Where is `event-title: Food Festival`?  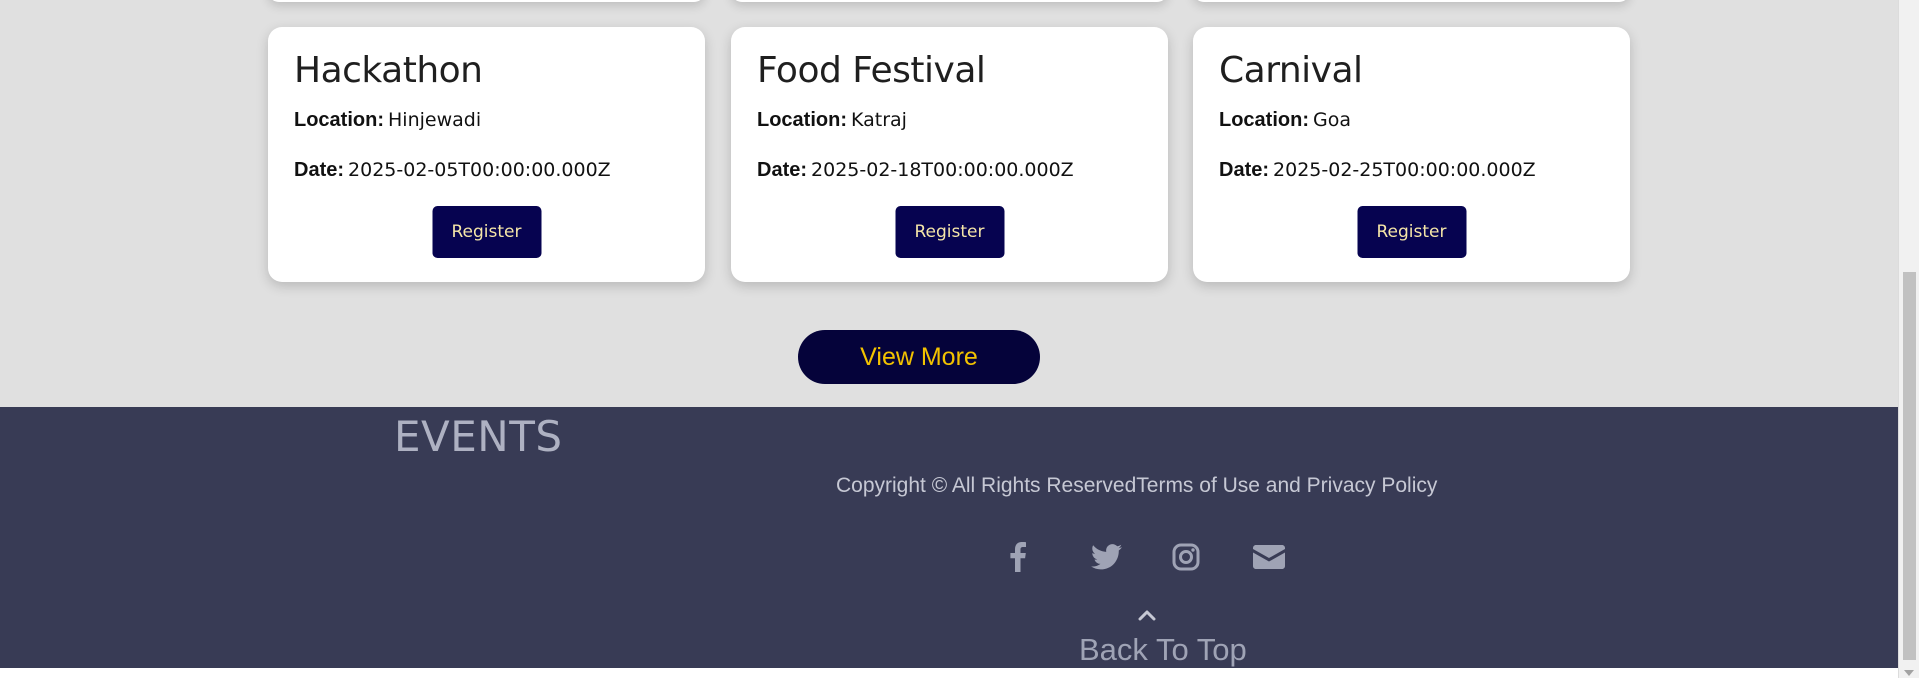
event-title: Food Festival is located at coordinates (871, 70).